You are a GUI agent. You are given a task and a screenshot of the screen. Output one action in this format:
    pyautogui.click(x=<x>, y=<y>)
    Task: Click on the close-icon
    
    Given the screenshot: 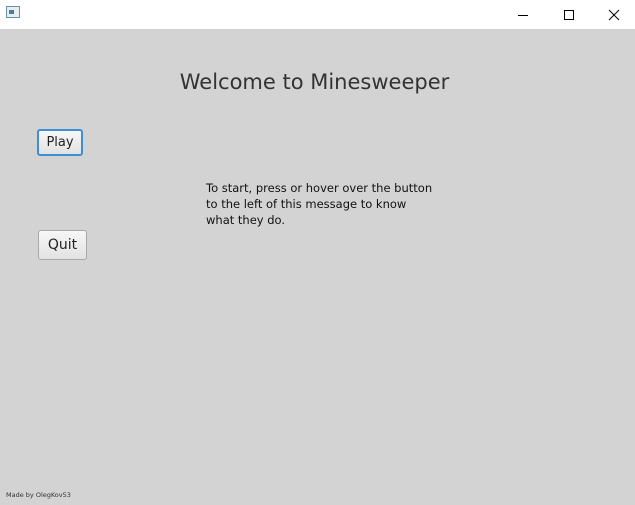 What is the action you would take?
    pyautogui.click(x=614, y=14)
    